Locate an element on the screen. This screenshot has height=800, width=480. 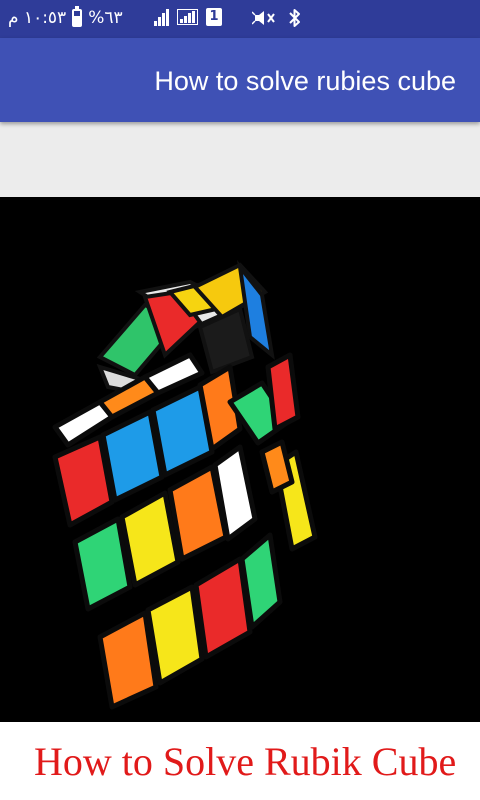
caption-text: How to Solve Rubik Cube is located at coordinates (245, 761).